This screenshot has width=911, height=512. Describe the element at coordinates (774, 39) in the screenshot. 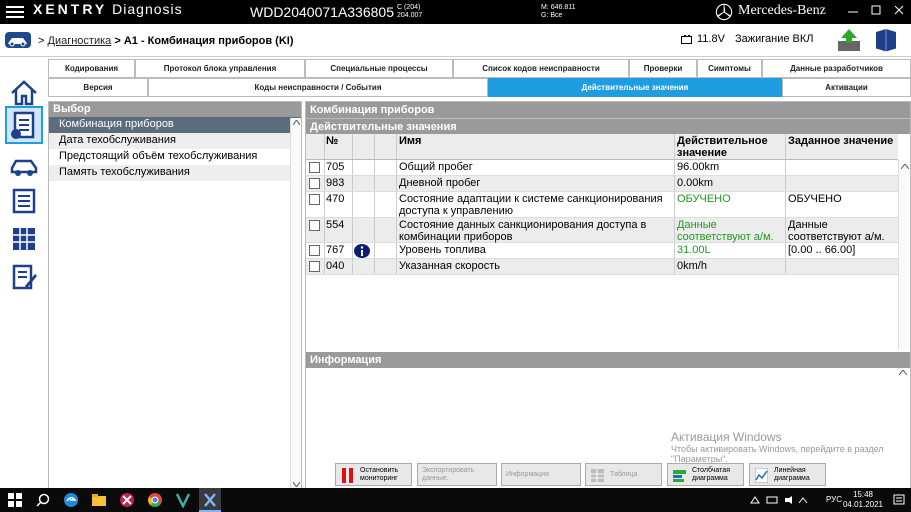

I see `ignition-status: Зажигание ВКЛ` at that location.